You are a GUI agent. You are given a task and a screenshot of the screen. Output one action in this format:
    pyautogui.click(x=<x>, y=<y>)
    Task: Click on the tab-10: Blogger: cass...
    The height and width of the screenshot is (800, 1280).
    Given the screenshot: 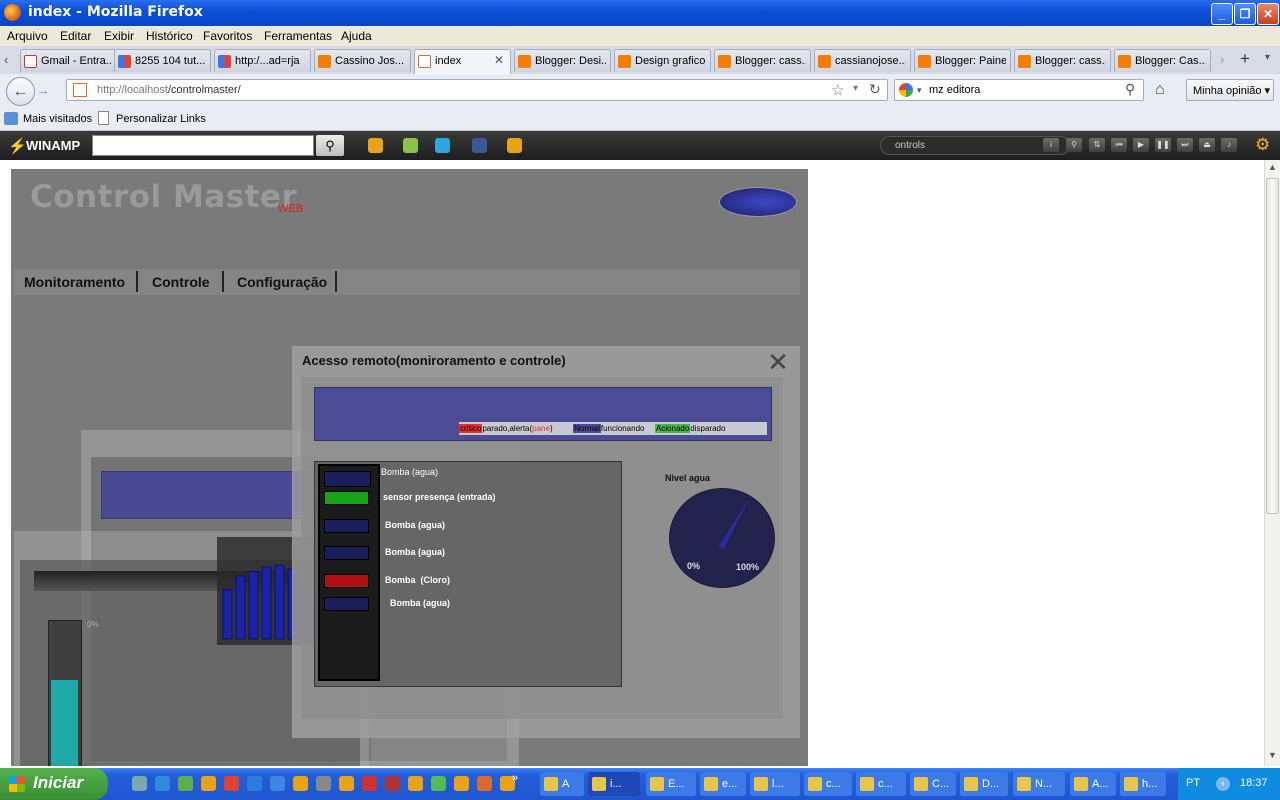 What is the action you would take?
    pyautogui.click(x=1062, y=60)
    